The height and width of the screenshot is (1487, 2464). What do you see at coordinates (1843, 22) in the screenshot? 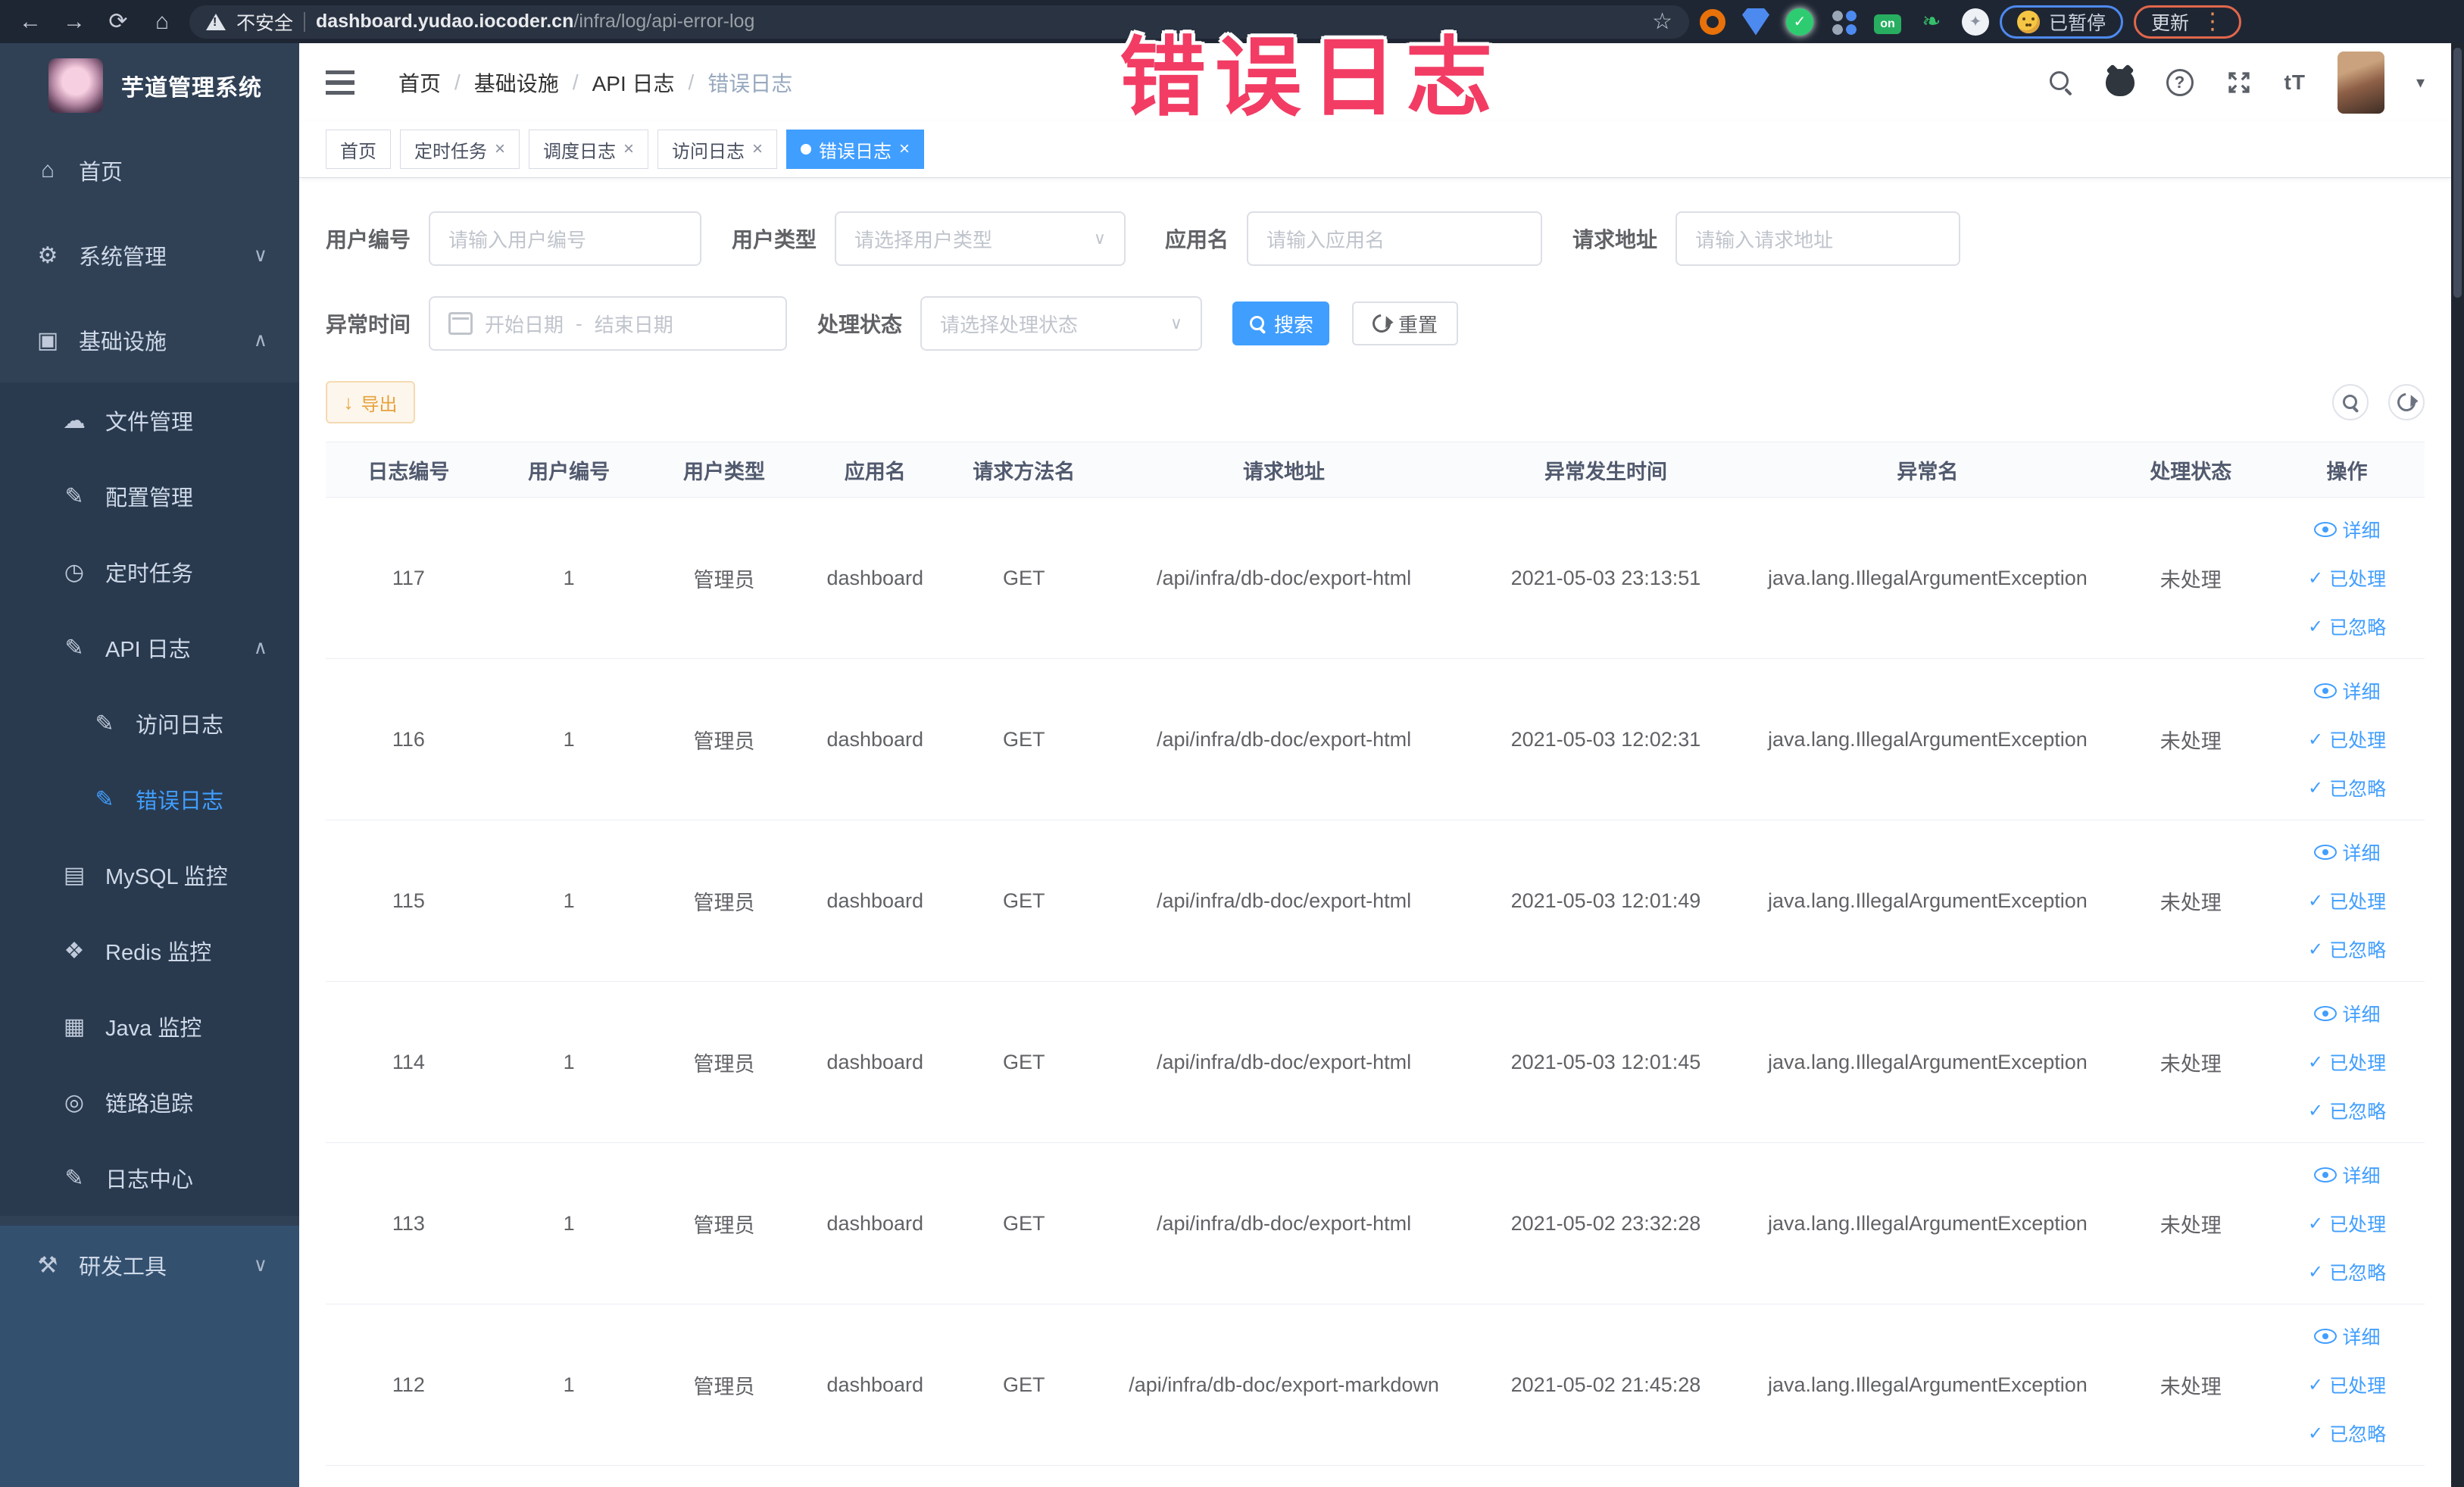
I see `ext-grid-icon` at bounding box center [1843, 22].